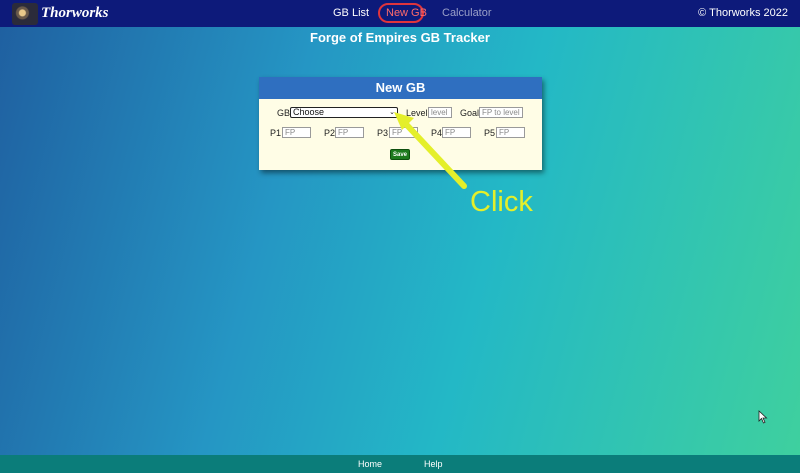  What do you see at coordinates (75, 13) in the screenshot?
I see `brand-name: Thorworks` at bounding box center [75, 13].